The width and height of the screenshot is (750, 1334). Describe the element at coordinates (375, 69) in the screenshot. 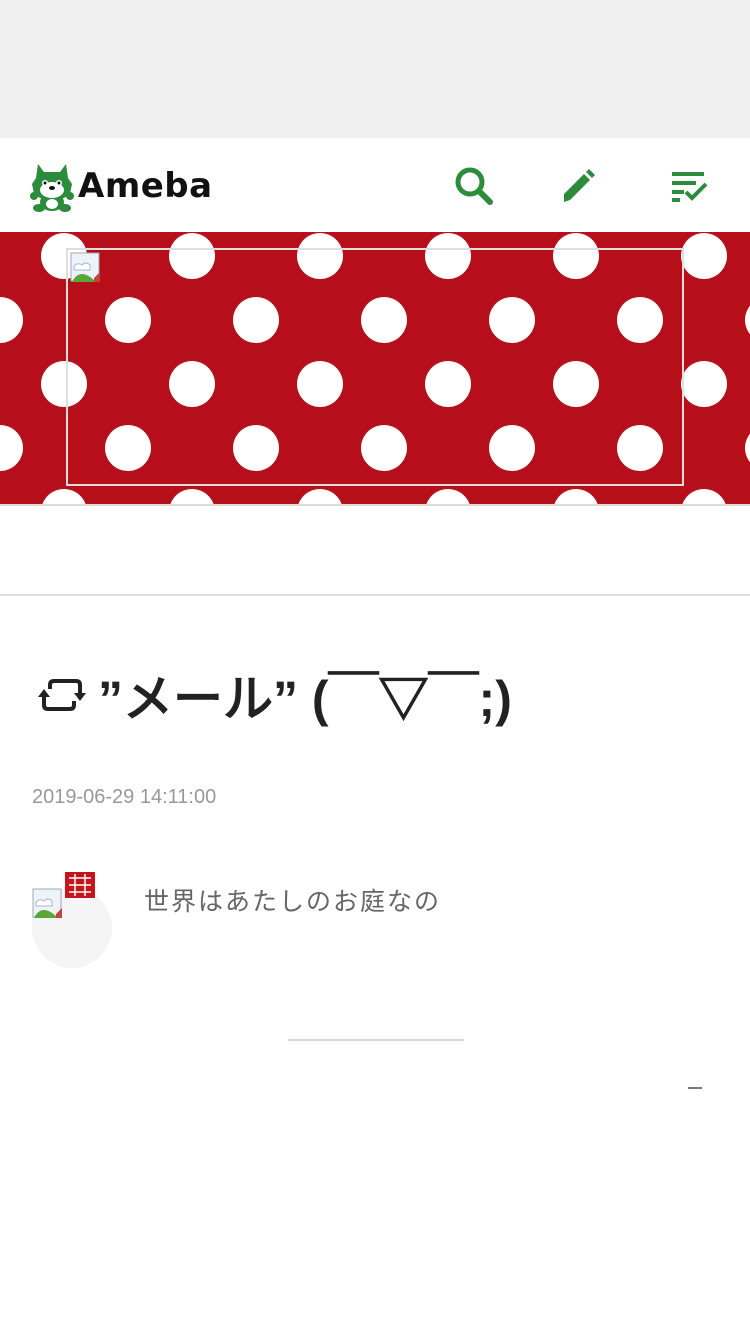

I see `status-bar` at that location.